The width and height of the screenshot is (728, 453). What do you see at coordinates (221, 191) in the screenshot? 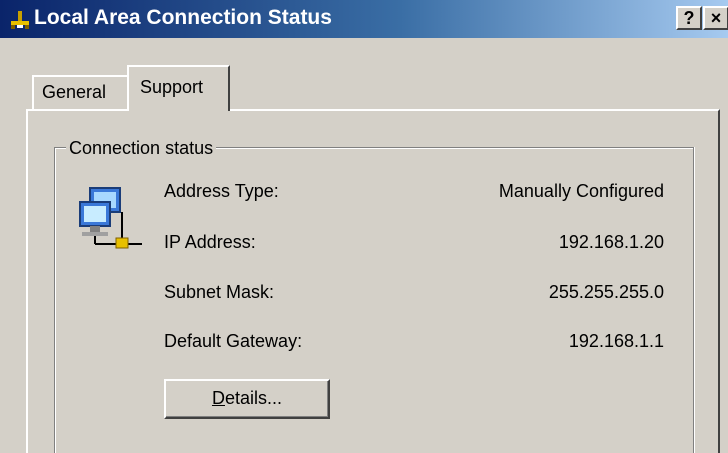
I see `address-type-label: Address Type:` at bounding box center [221, 191].